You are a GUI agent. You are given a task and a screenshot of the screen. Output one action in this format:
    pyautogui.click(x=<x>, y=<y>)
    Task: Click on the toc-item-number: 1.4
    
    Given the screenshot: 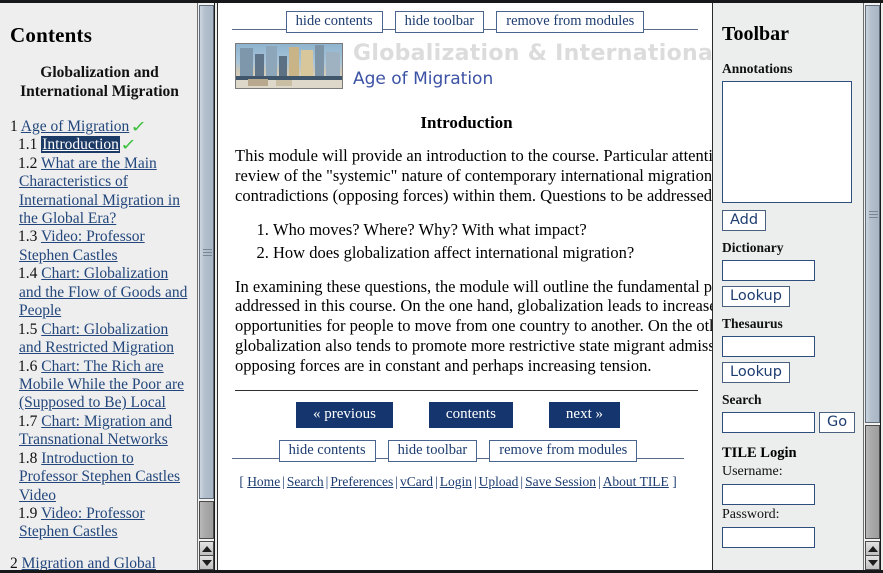 What is the action you would take?
    pyautogui.click(x=28, y=274)
    